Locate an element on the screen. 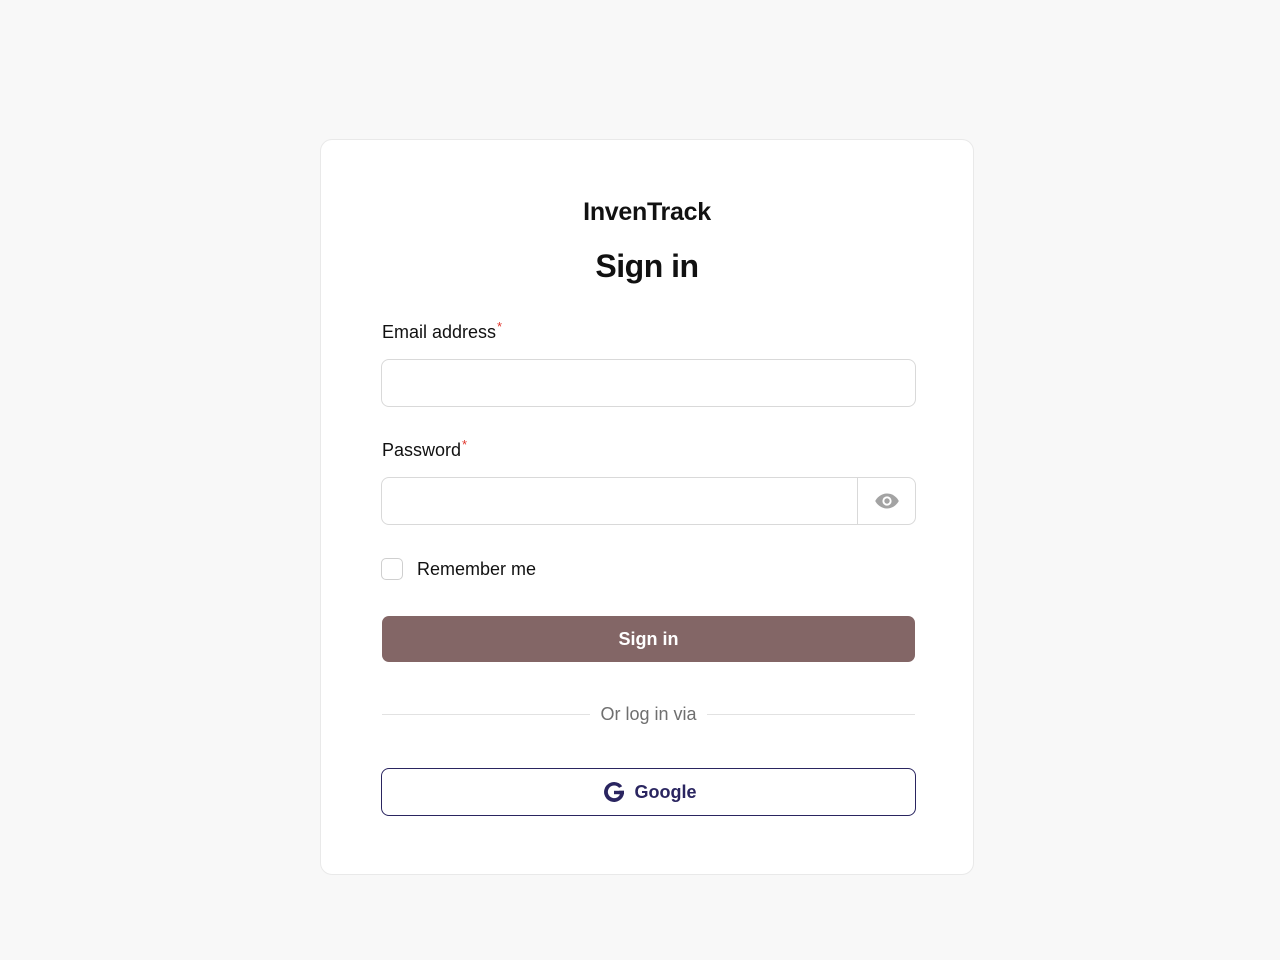  brand-name: InvenTrack is located at coordinates (647, 212).